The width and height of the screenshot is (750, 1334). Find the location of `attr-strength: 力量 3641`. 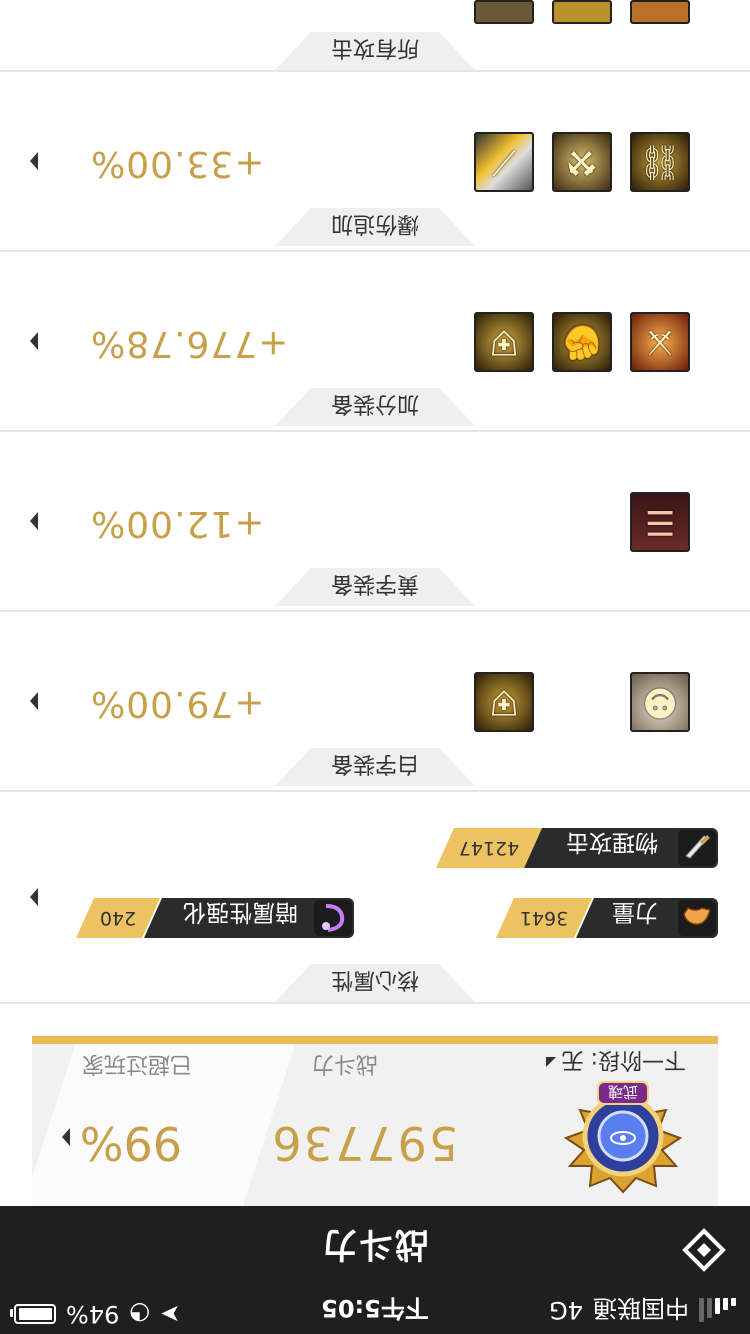

attr-strength: 力量 3641 is located at coordinates (608, 918).